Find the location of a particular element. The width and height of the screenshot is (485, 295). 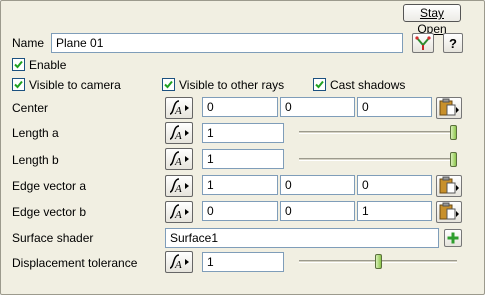

length-a-slider is located at coordinates (378, 132).